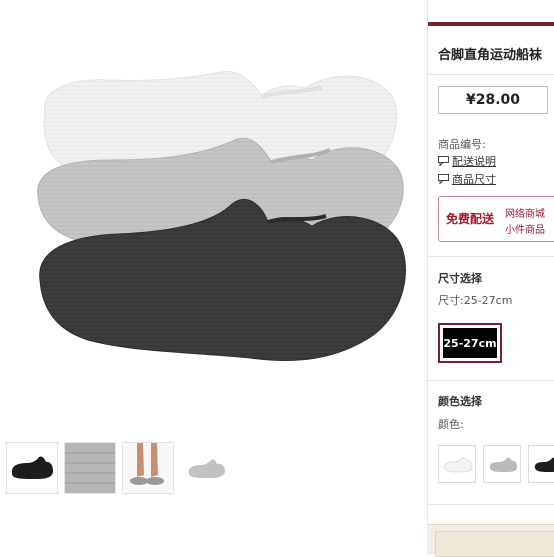 This screenshot has height=557, width=554. I want to click on size-current-value: 尺寸:25-27cm, so click(475, 300).